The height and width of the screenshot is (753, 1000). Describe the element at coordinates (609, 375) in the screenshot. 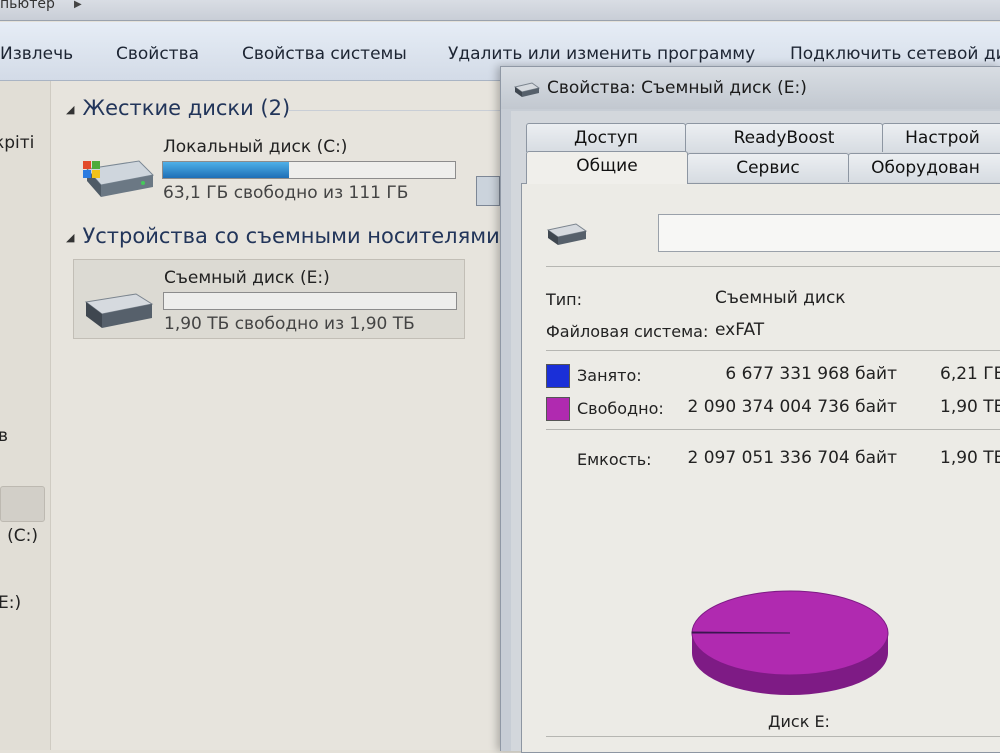

I see `used-space-label: Занято:` at that location.